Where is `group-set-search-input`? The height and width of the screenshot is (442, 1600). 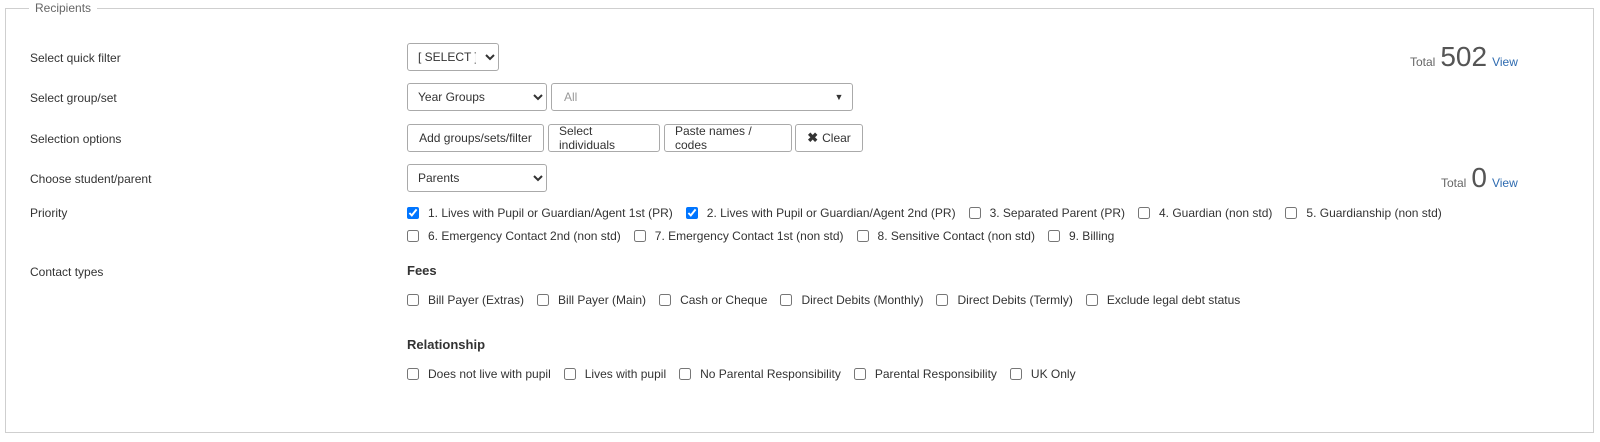 group-set-search-input is located at coordinates (689, 97).